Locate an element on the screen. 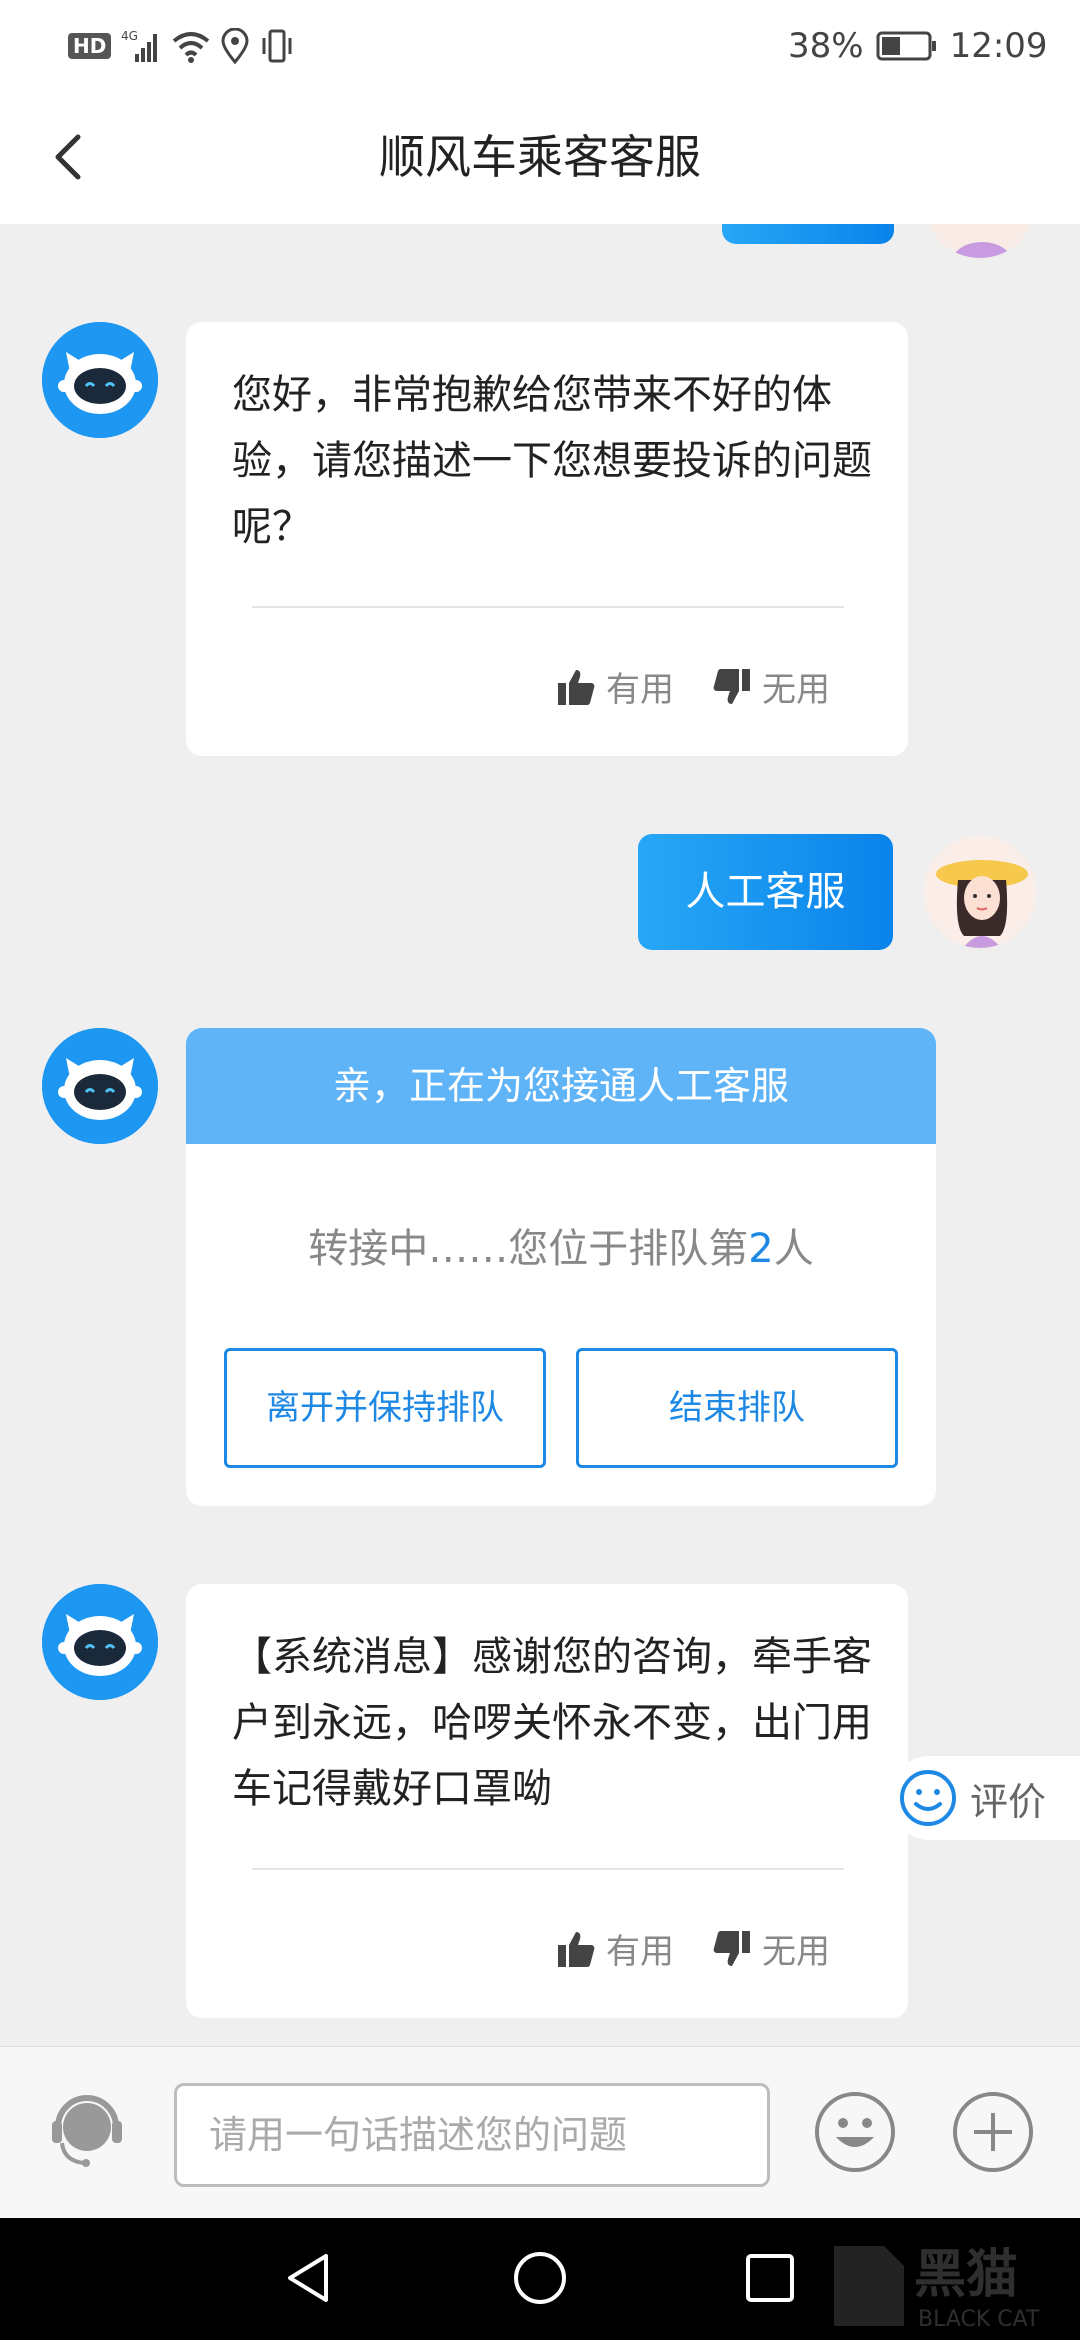 The width and height of the screenshot is (1080, 2340). back-triangle-icon is located at coordinates (310, 2278).